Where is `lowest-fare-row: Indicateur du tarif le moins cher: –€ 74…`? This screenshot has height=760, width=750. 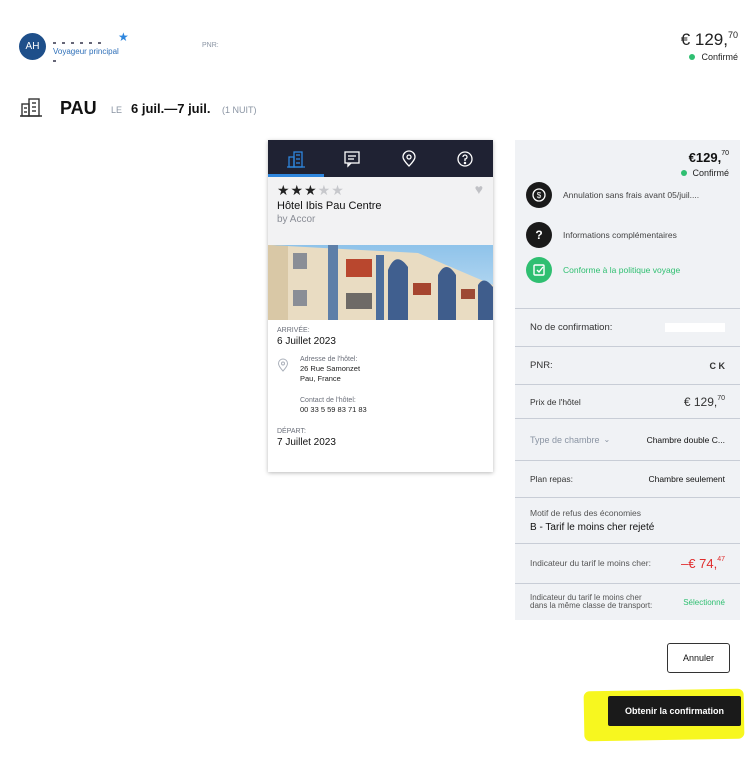
lowest-fare-row: Indicateur du tarif le moins cher: –€ 74… is located at coordinates (627, 563).